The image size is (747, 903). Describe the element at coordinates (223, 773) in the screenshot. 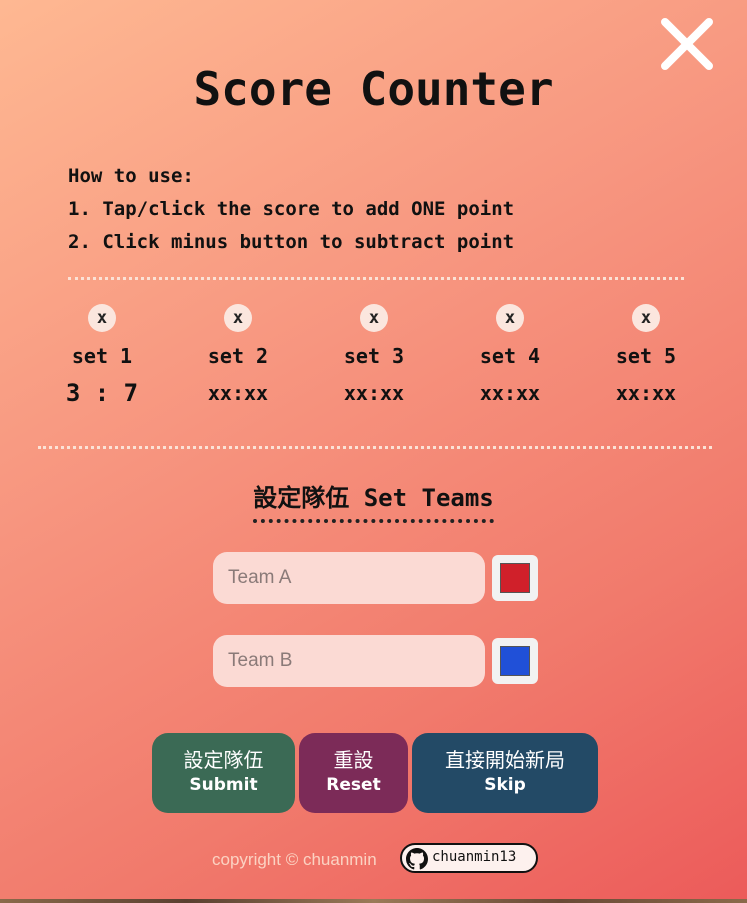

I see `submit-button: 設定隊伍 Submit` at that location.